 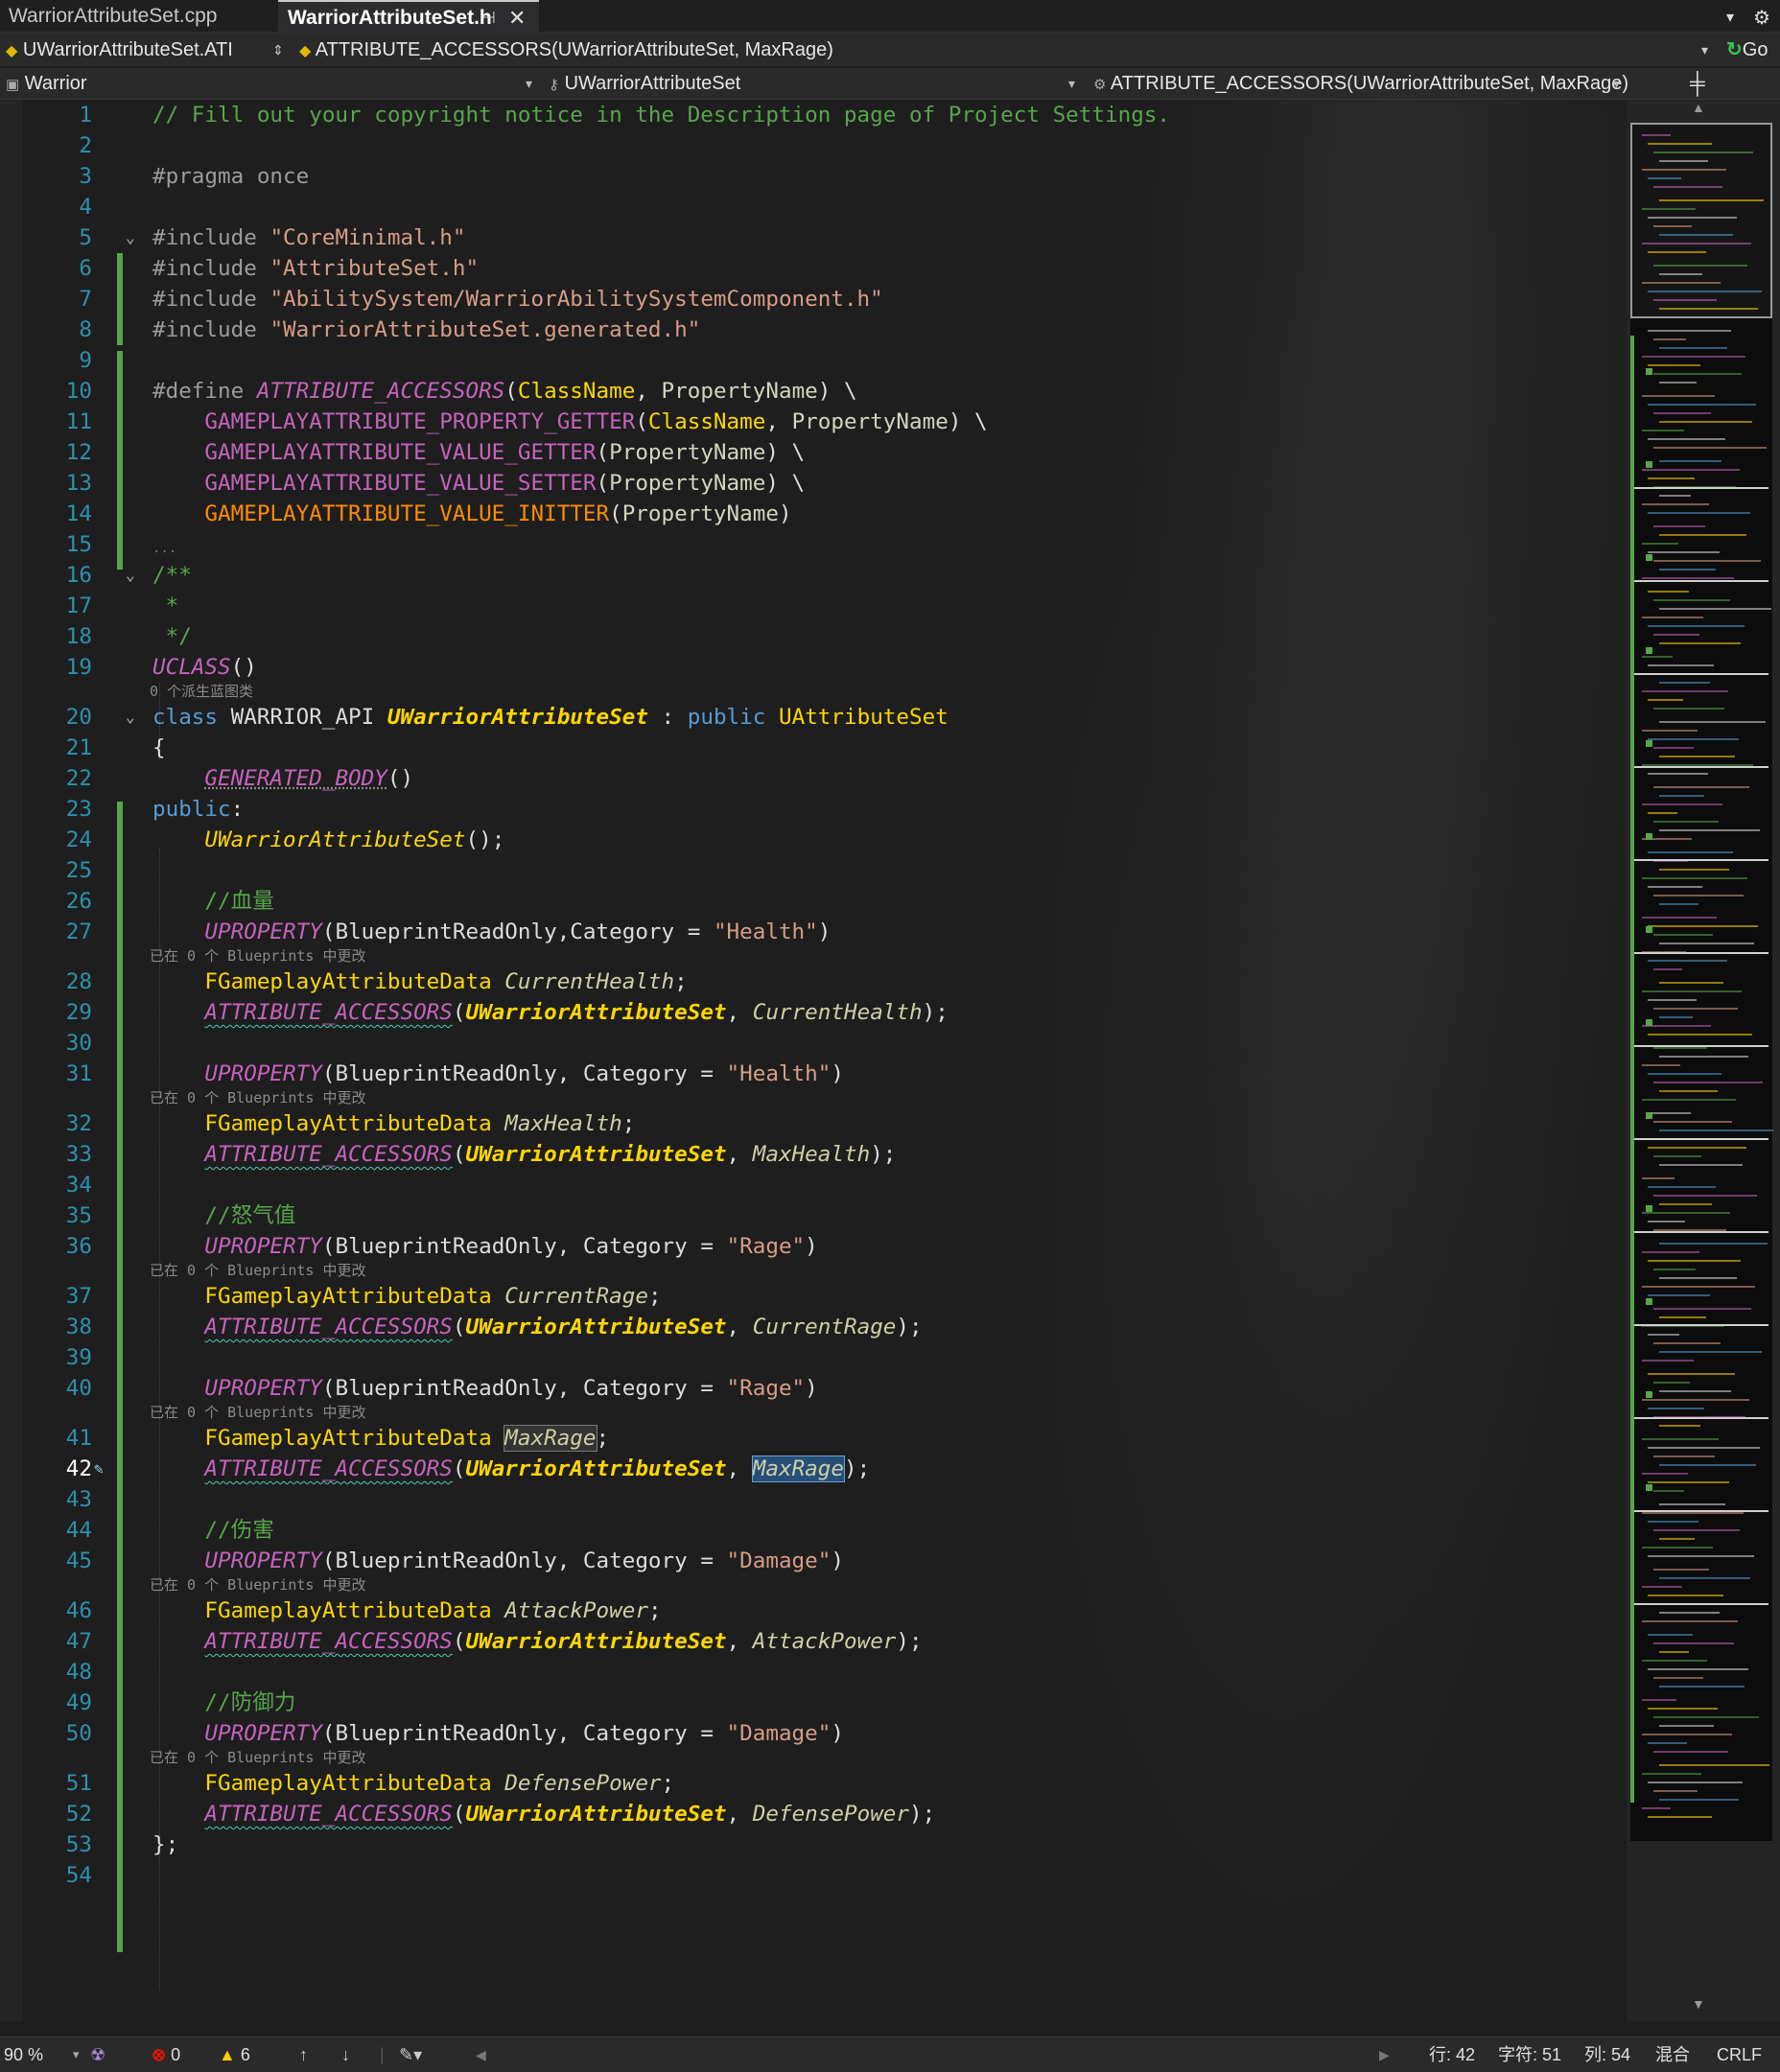 I want to click on tab-warriorattributeset-cpp: WarriorAttributeSet.cpp, so click(x=140, y=16).